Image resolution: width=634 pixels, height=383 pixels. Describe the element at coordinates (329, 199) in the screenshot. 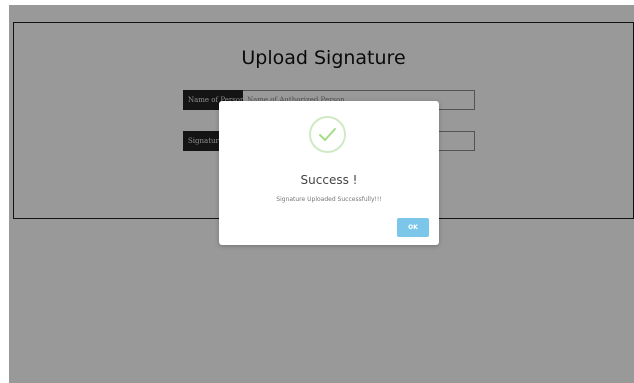

I see `dialog-message: Signature Uploaded Successfully!!!` at that location.